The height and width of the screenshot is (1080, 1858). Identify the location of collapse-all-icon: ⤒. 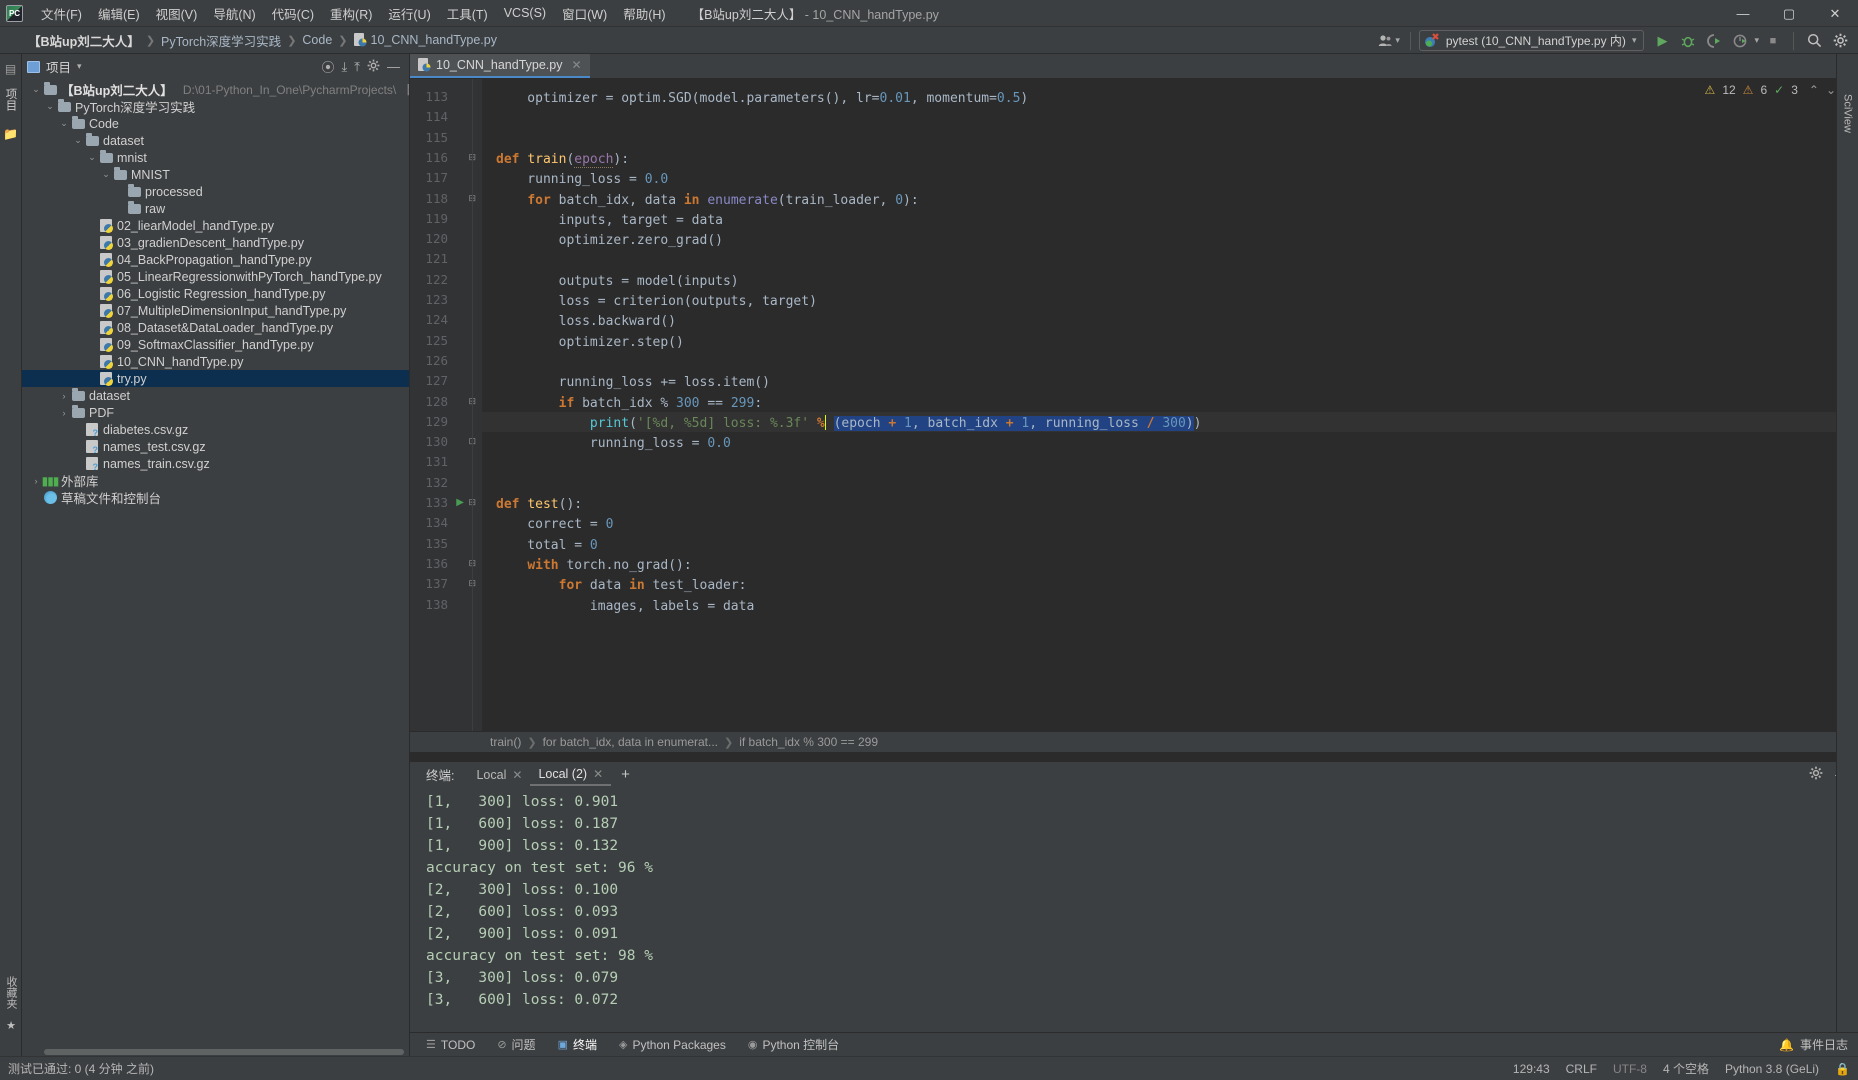
(357, 67).